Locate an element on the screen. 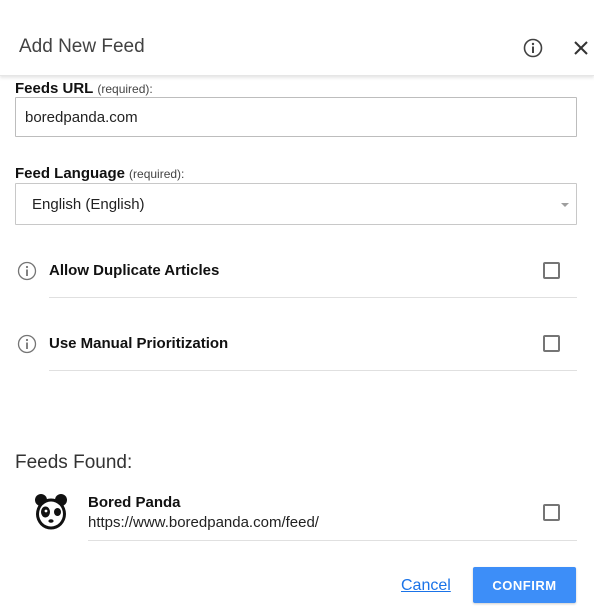 Image resolution: width=594 pixels, height=610 pixels. feed-language-required-note: (required): is located at coordinates (157, 174).